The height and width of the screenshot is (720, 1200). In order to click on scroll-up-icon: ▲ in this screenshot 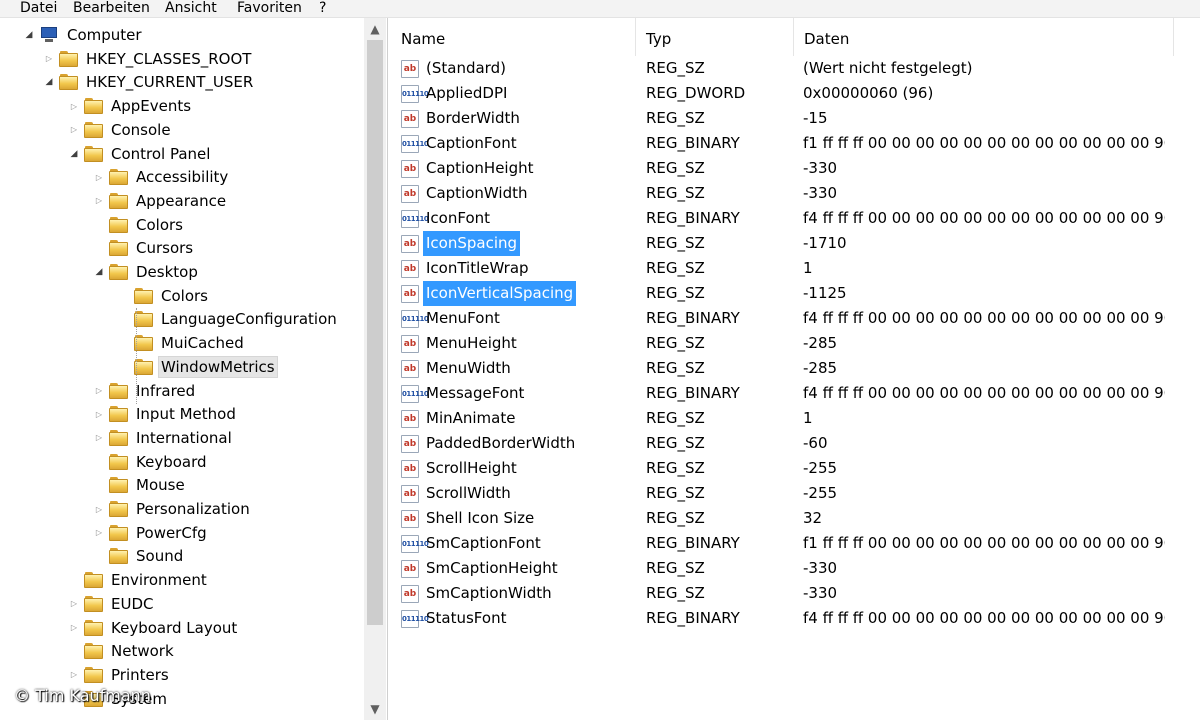, I will do `click(375, 29)`.